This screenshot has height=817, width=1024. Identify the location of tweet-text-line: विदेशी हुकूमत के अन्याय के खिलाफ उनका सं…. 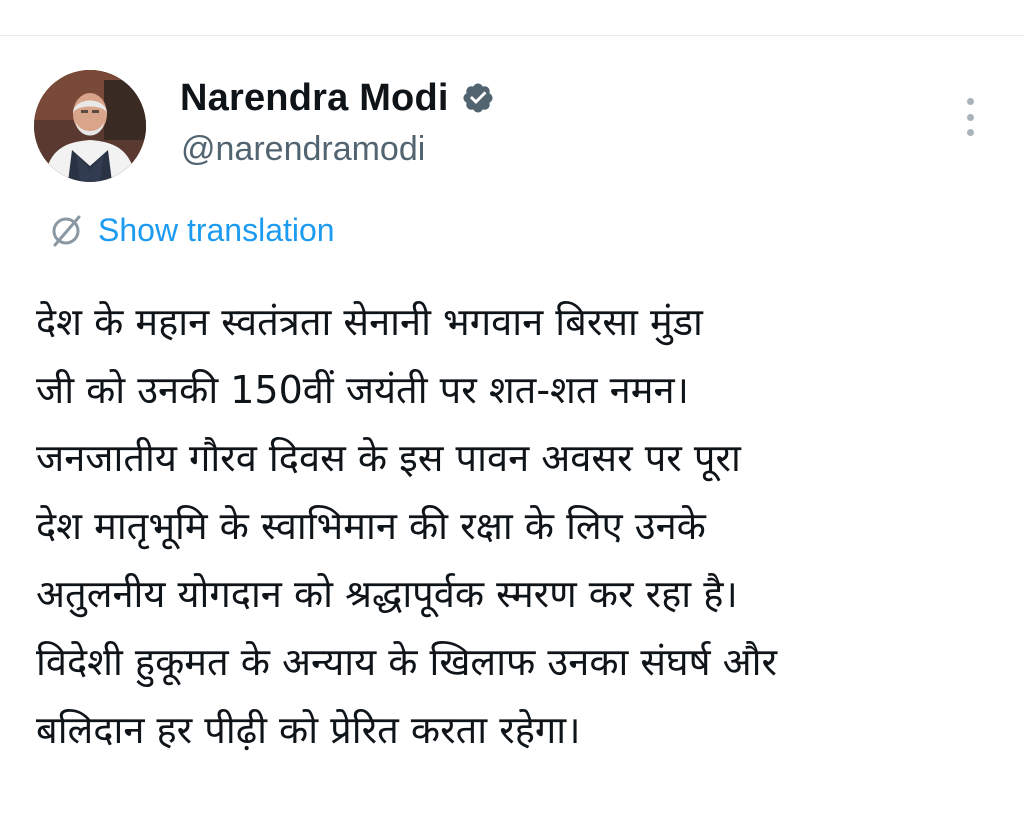
(407, 662).